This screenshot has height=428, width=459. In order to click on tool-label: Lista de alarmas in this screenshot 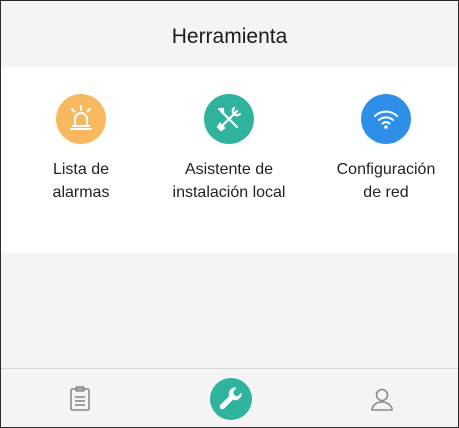, I will do `click(81, 181)`.